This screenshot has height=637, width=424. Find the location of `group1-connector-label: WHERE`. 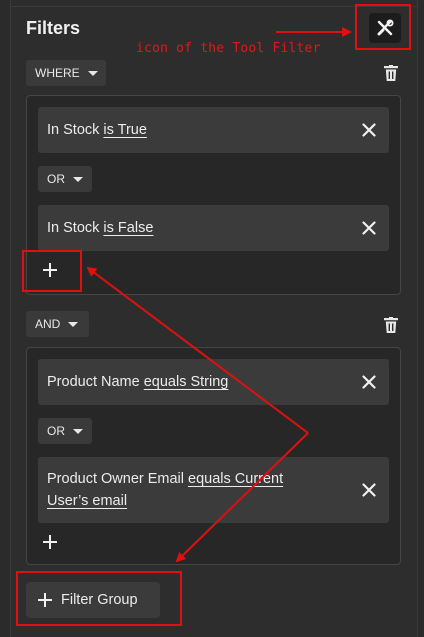

group1-connector-label: WHERE is located at coordinates (57, 73).